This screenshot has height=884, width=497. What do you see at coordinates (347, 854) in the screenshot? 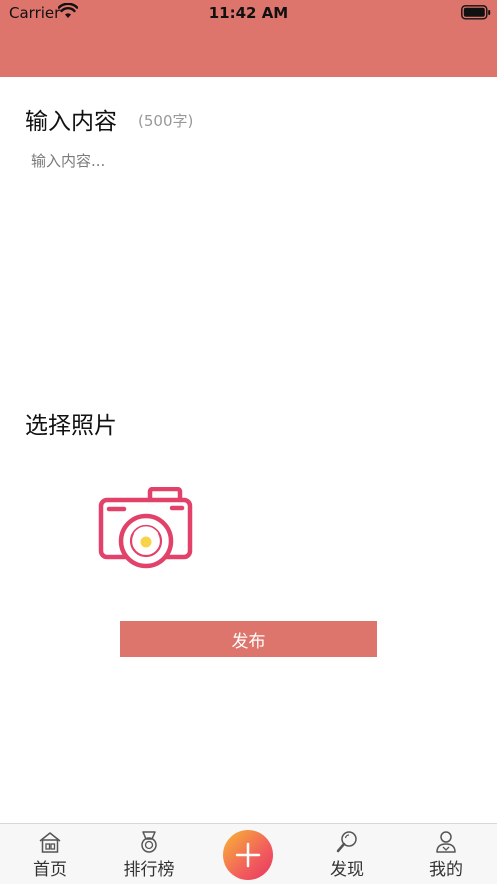
I see `tab-discover: 发现` at bounding box center [347, 854].